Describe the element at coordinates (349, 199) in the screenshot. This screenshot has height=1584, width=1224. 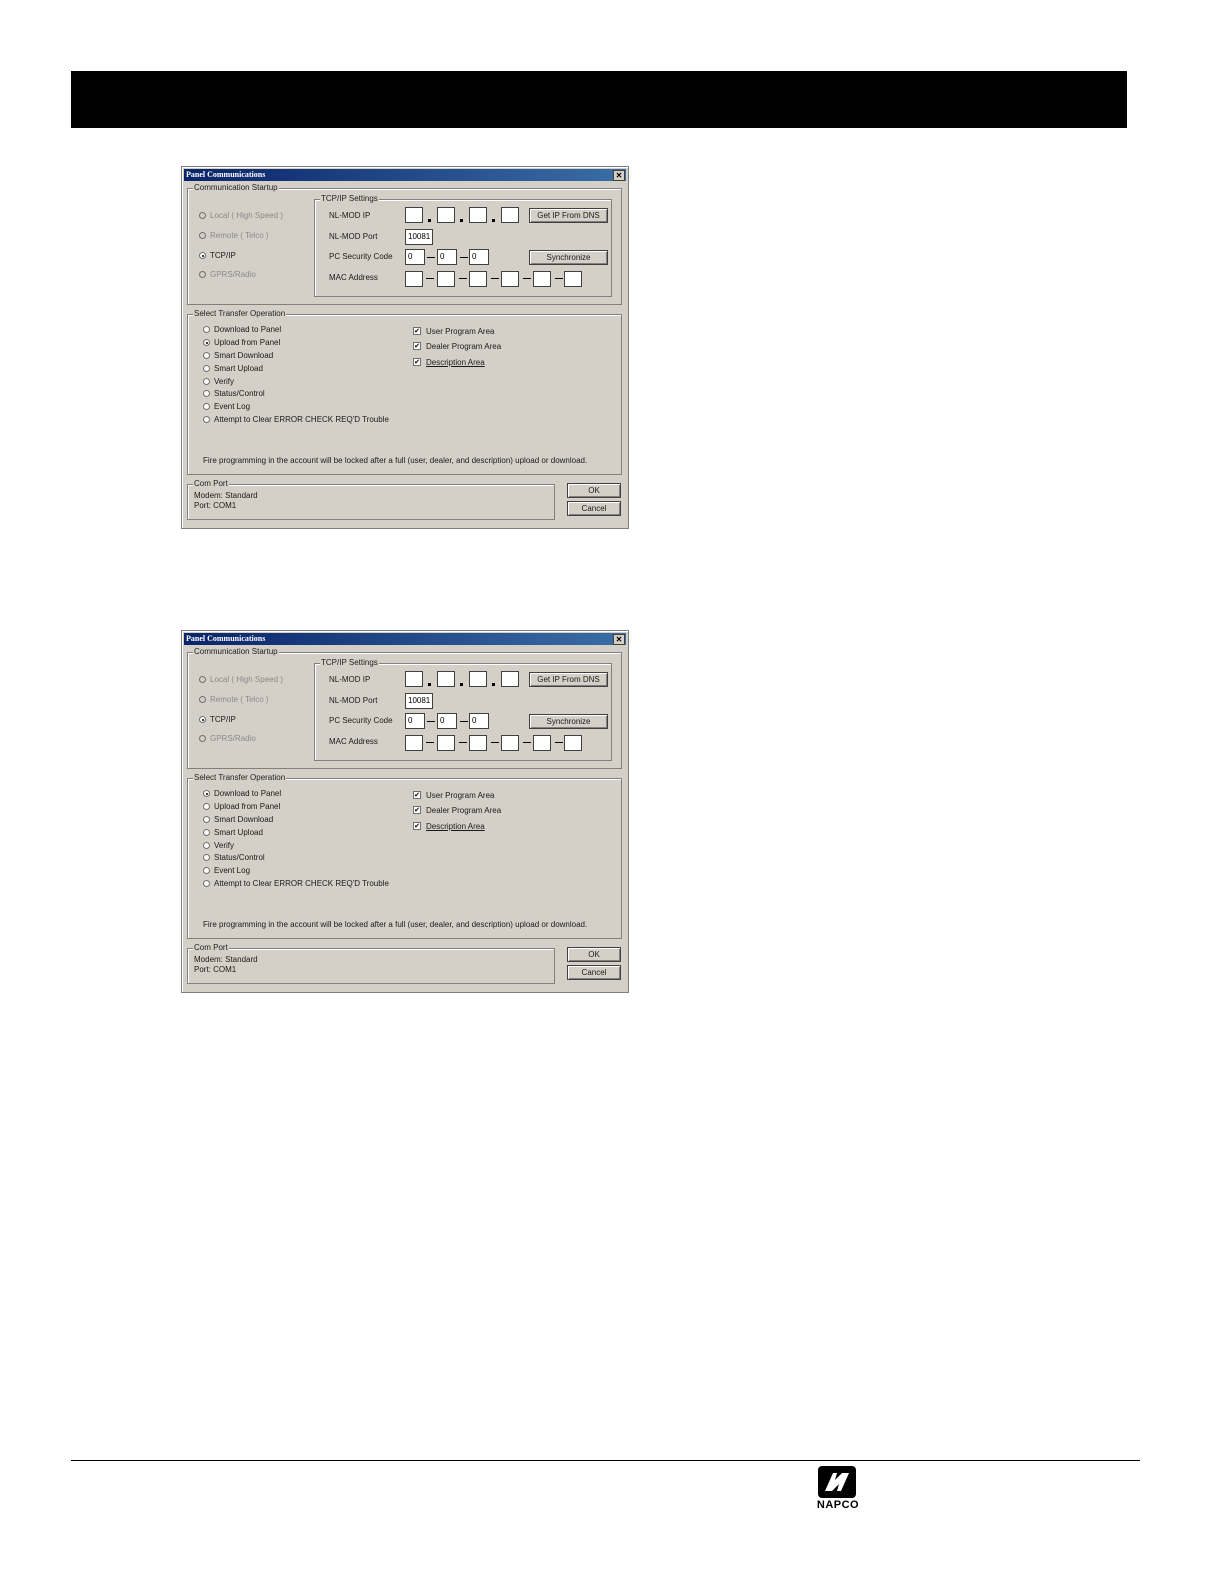
I see `tcpip-settings-label: TCP/IP Settings` at that location.